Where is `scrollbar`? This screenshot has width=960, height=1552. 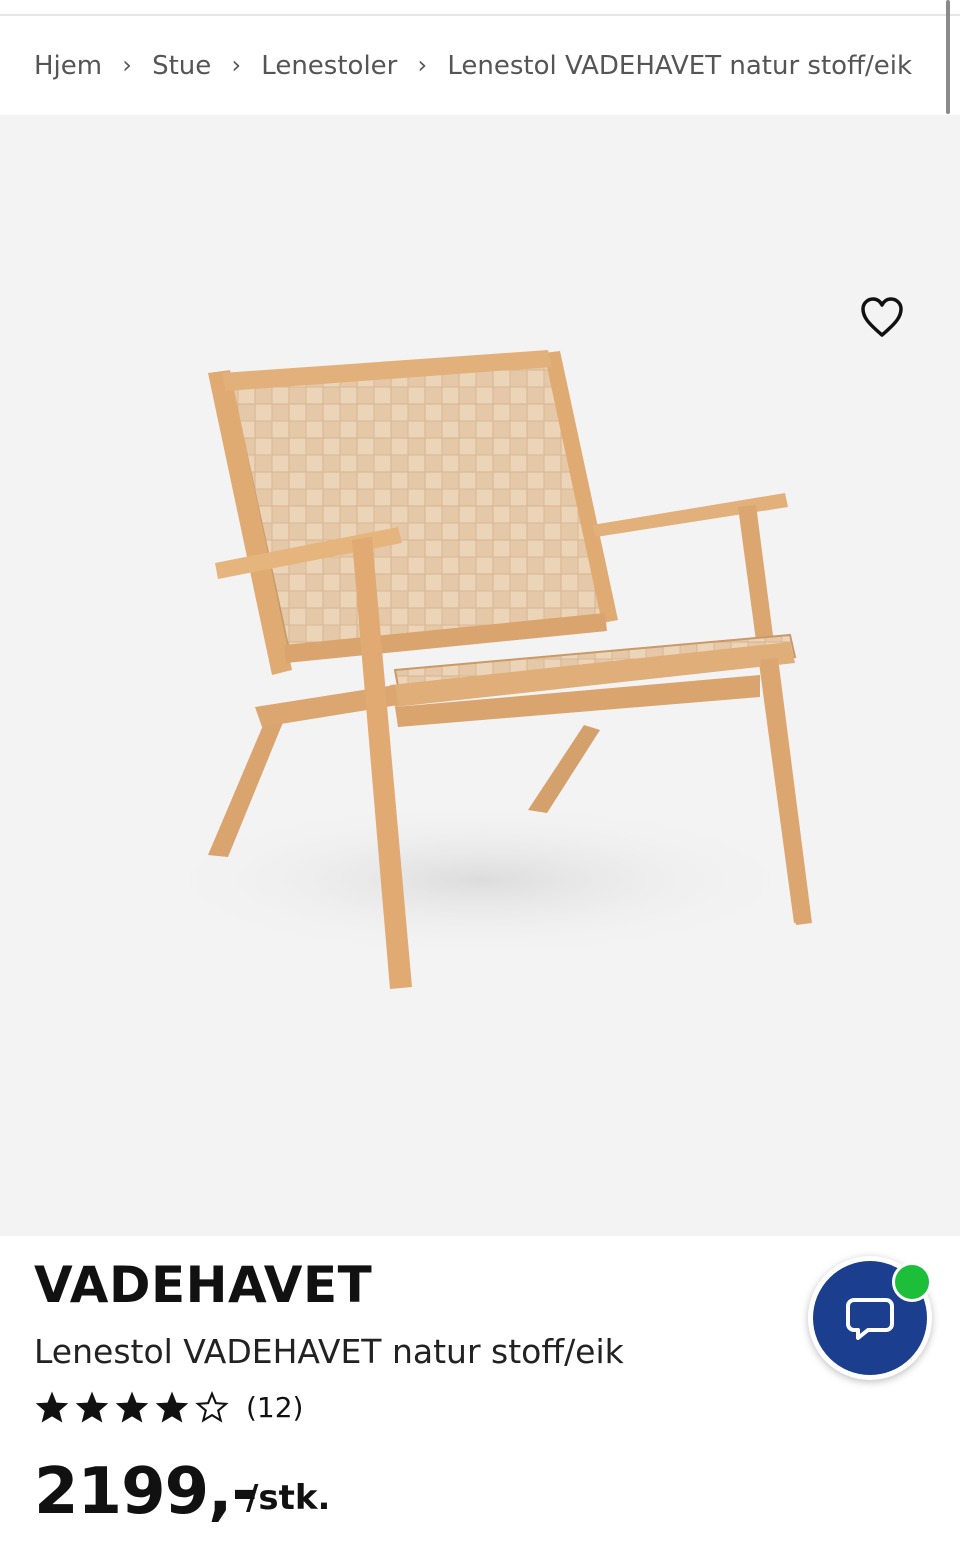
scrollbar is located at coordinates (948, 57).